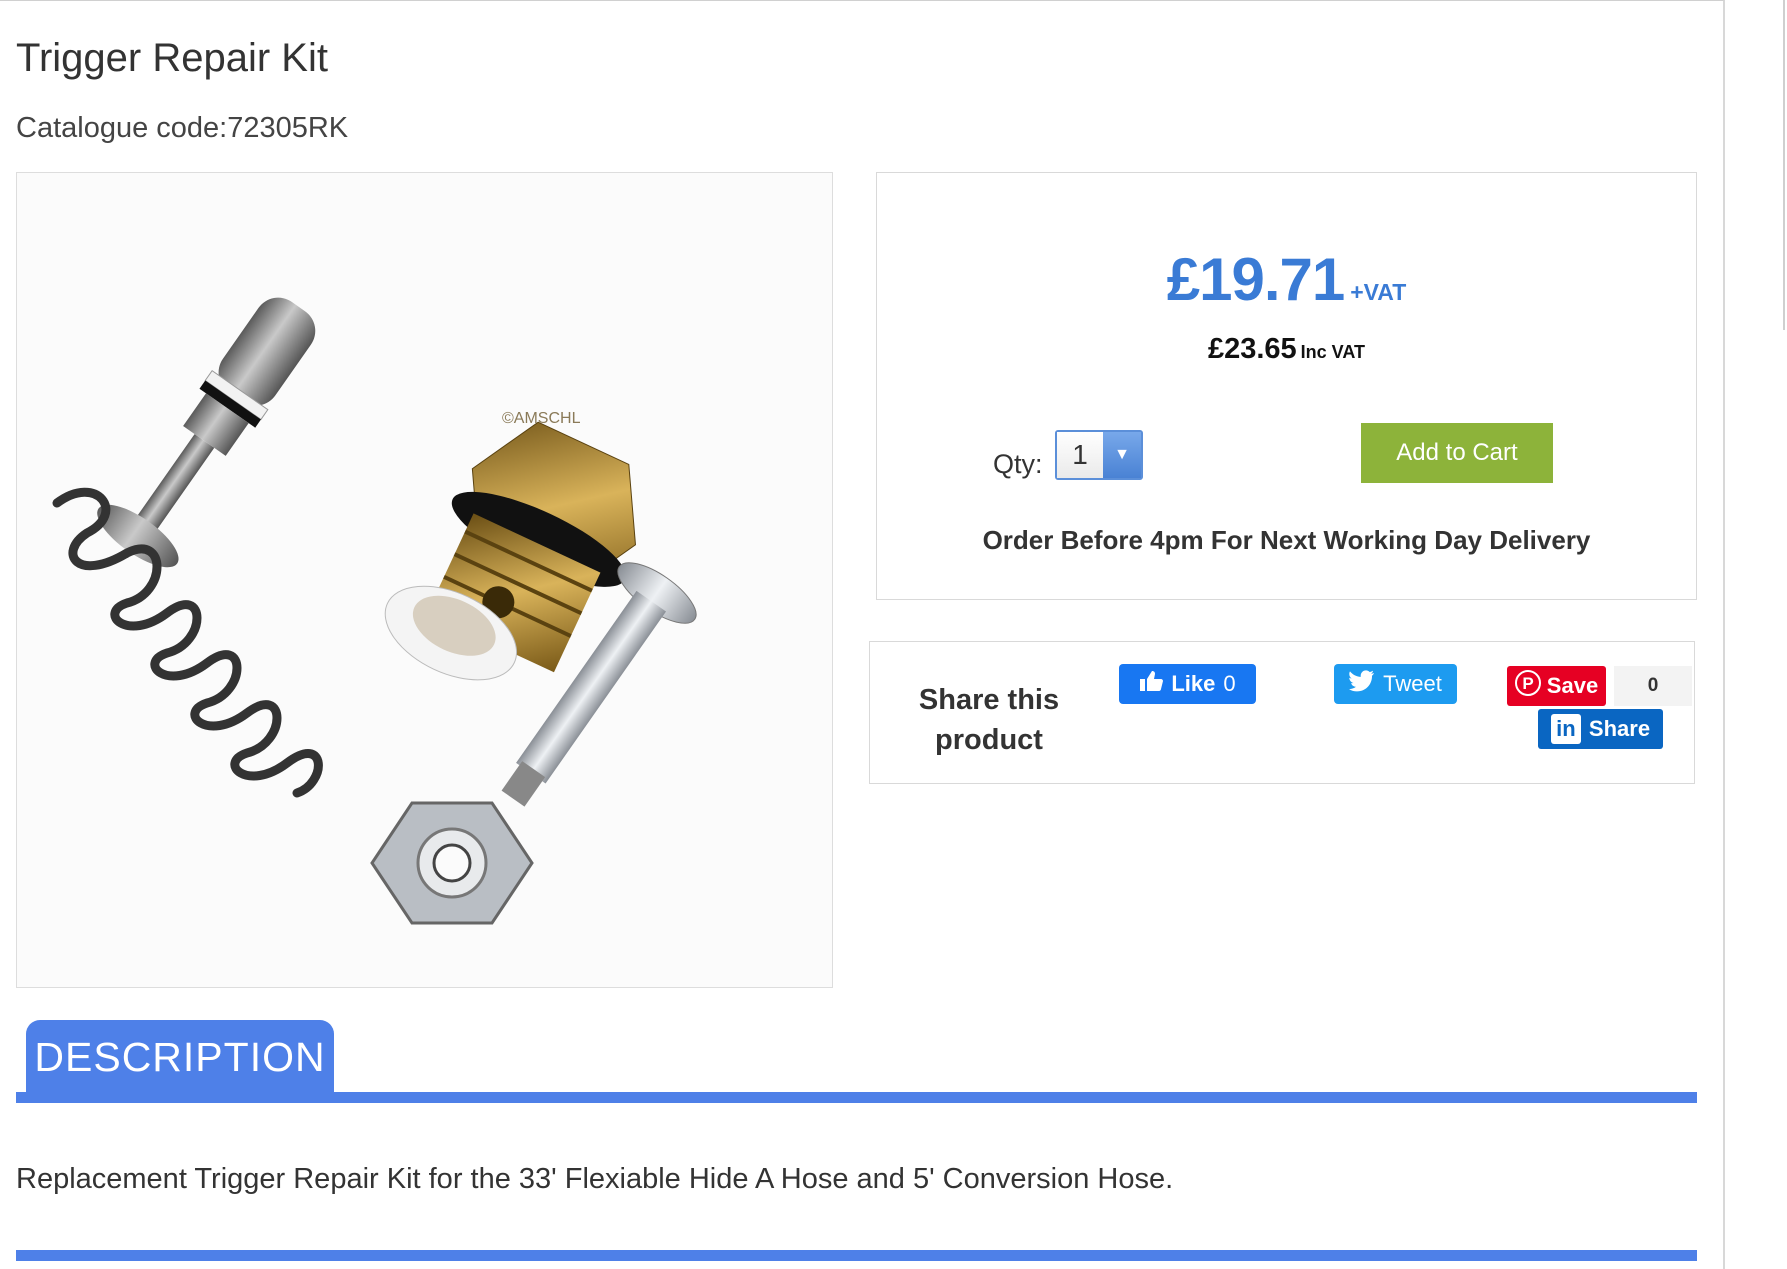 The height and width of the screenshot is (1269, 1787). Describe the element at coordinates (1151, 684) in the screenshot. I see `thumbs-up-icon` at that location.